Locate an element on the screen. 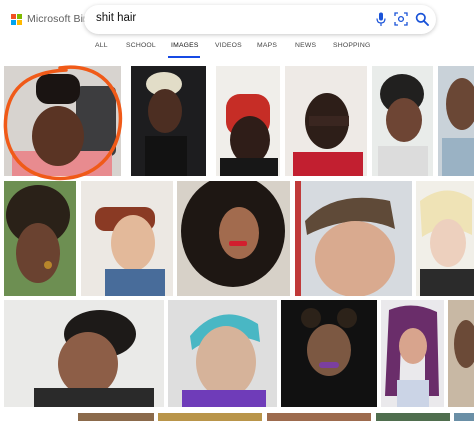 This screenshot has width=474, height=421. search-input: shit hair is located at coordinates (116, 18).